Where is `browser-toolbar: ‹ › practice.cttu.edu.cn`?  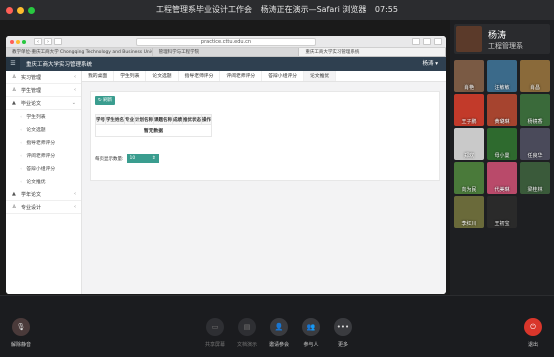 browser-toolbar: ‹ › practice.cttu.edu.cn is located at coordinates (226, 42).